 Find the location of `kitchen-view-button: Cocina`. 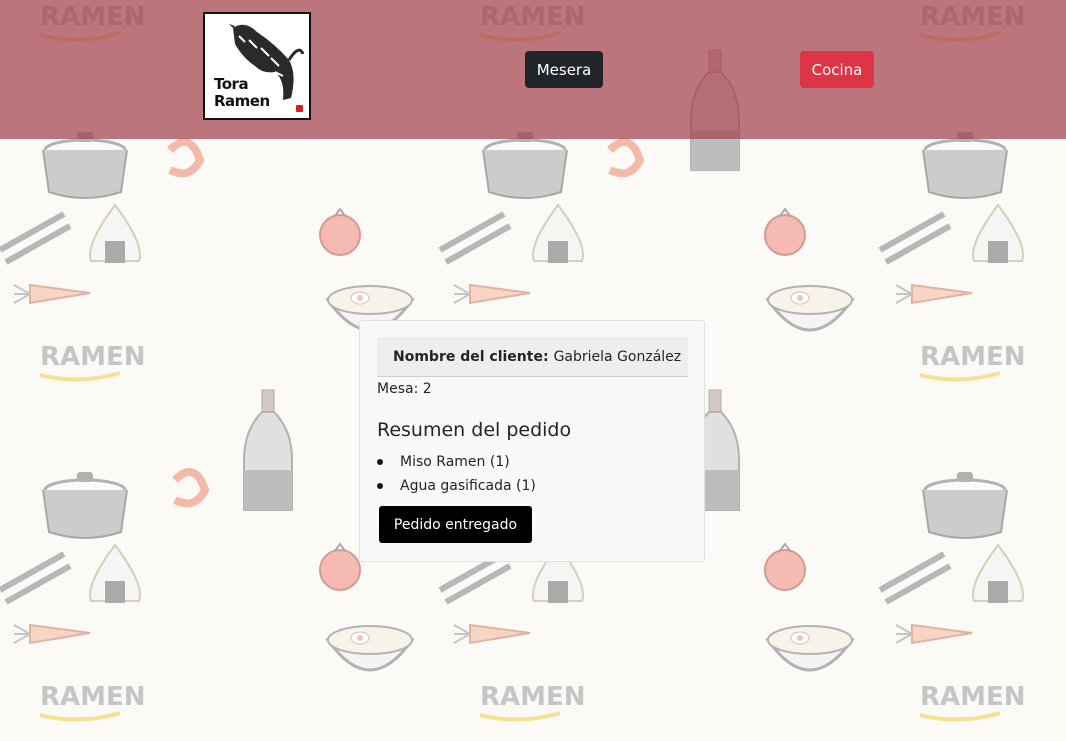

kitchen-view-button: Cocina is located at coordinates (837, 69).